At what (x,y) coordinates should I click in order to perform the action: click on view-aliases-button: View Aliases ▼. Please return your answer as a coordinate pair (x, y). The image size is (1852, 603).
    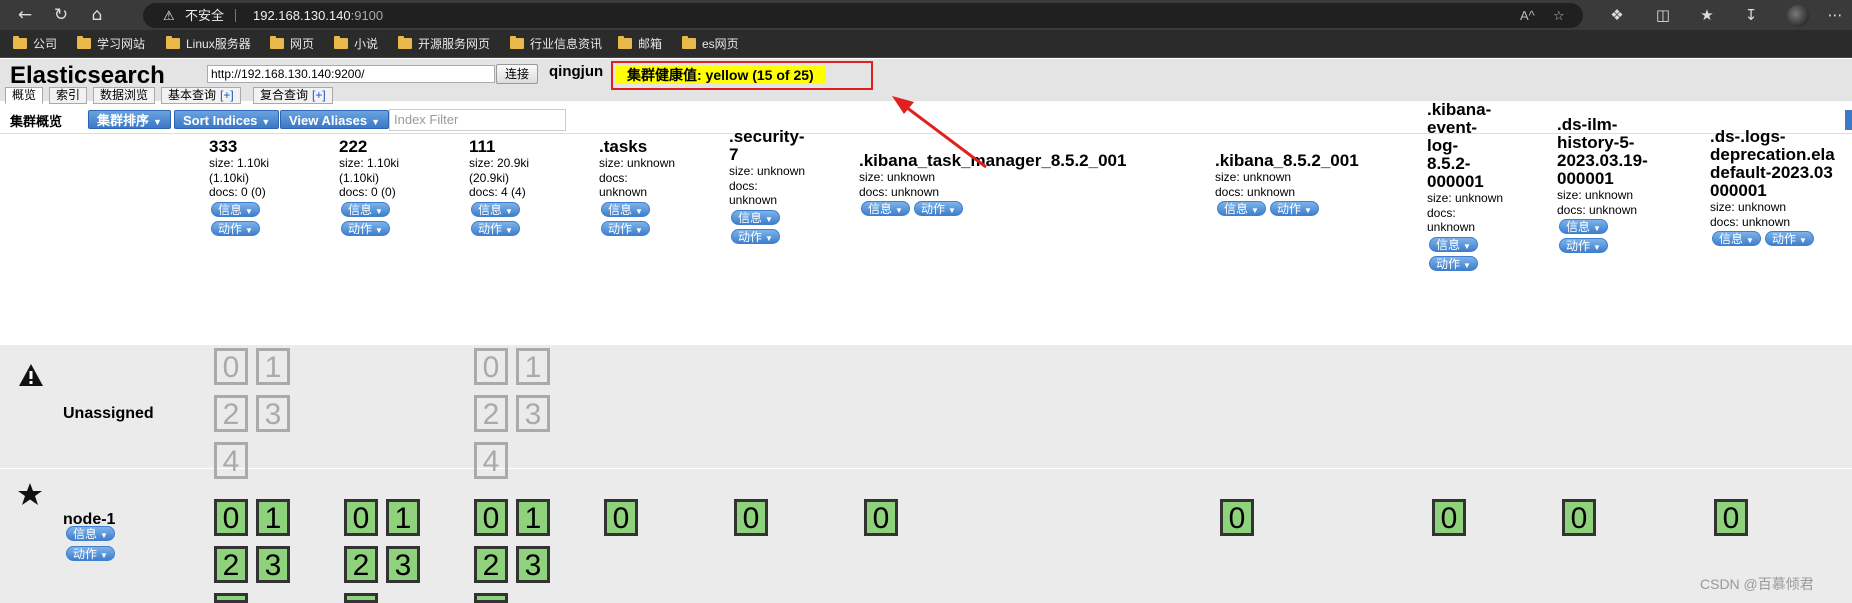
    Looking at the image, I should click on (334, 119).